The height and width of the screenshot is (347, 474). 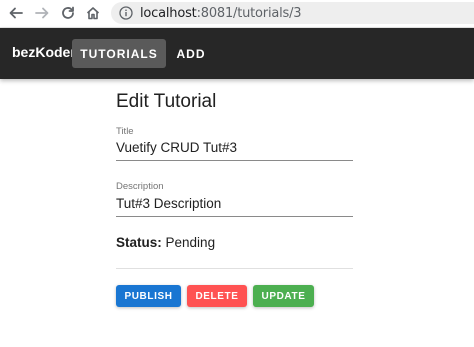 I want to click on app-bar: bezKoder TUTORIALS ADD, so click(x=237, y=53).